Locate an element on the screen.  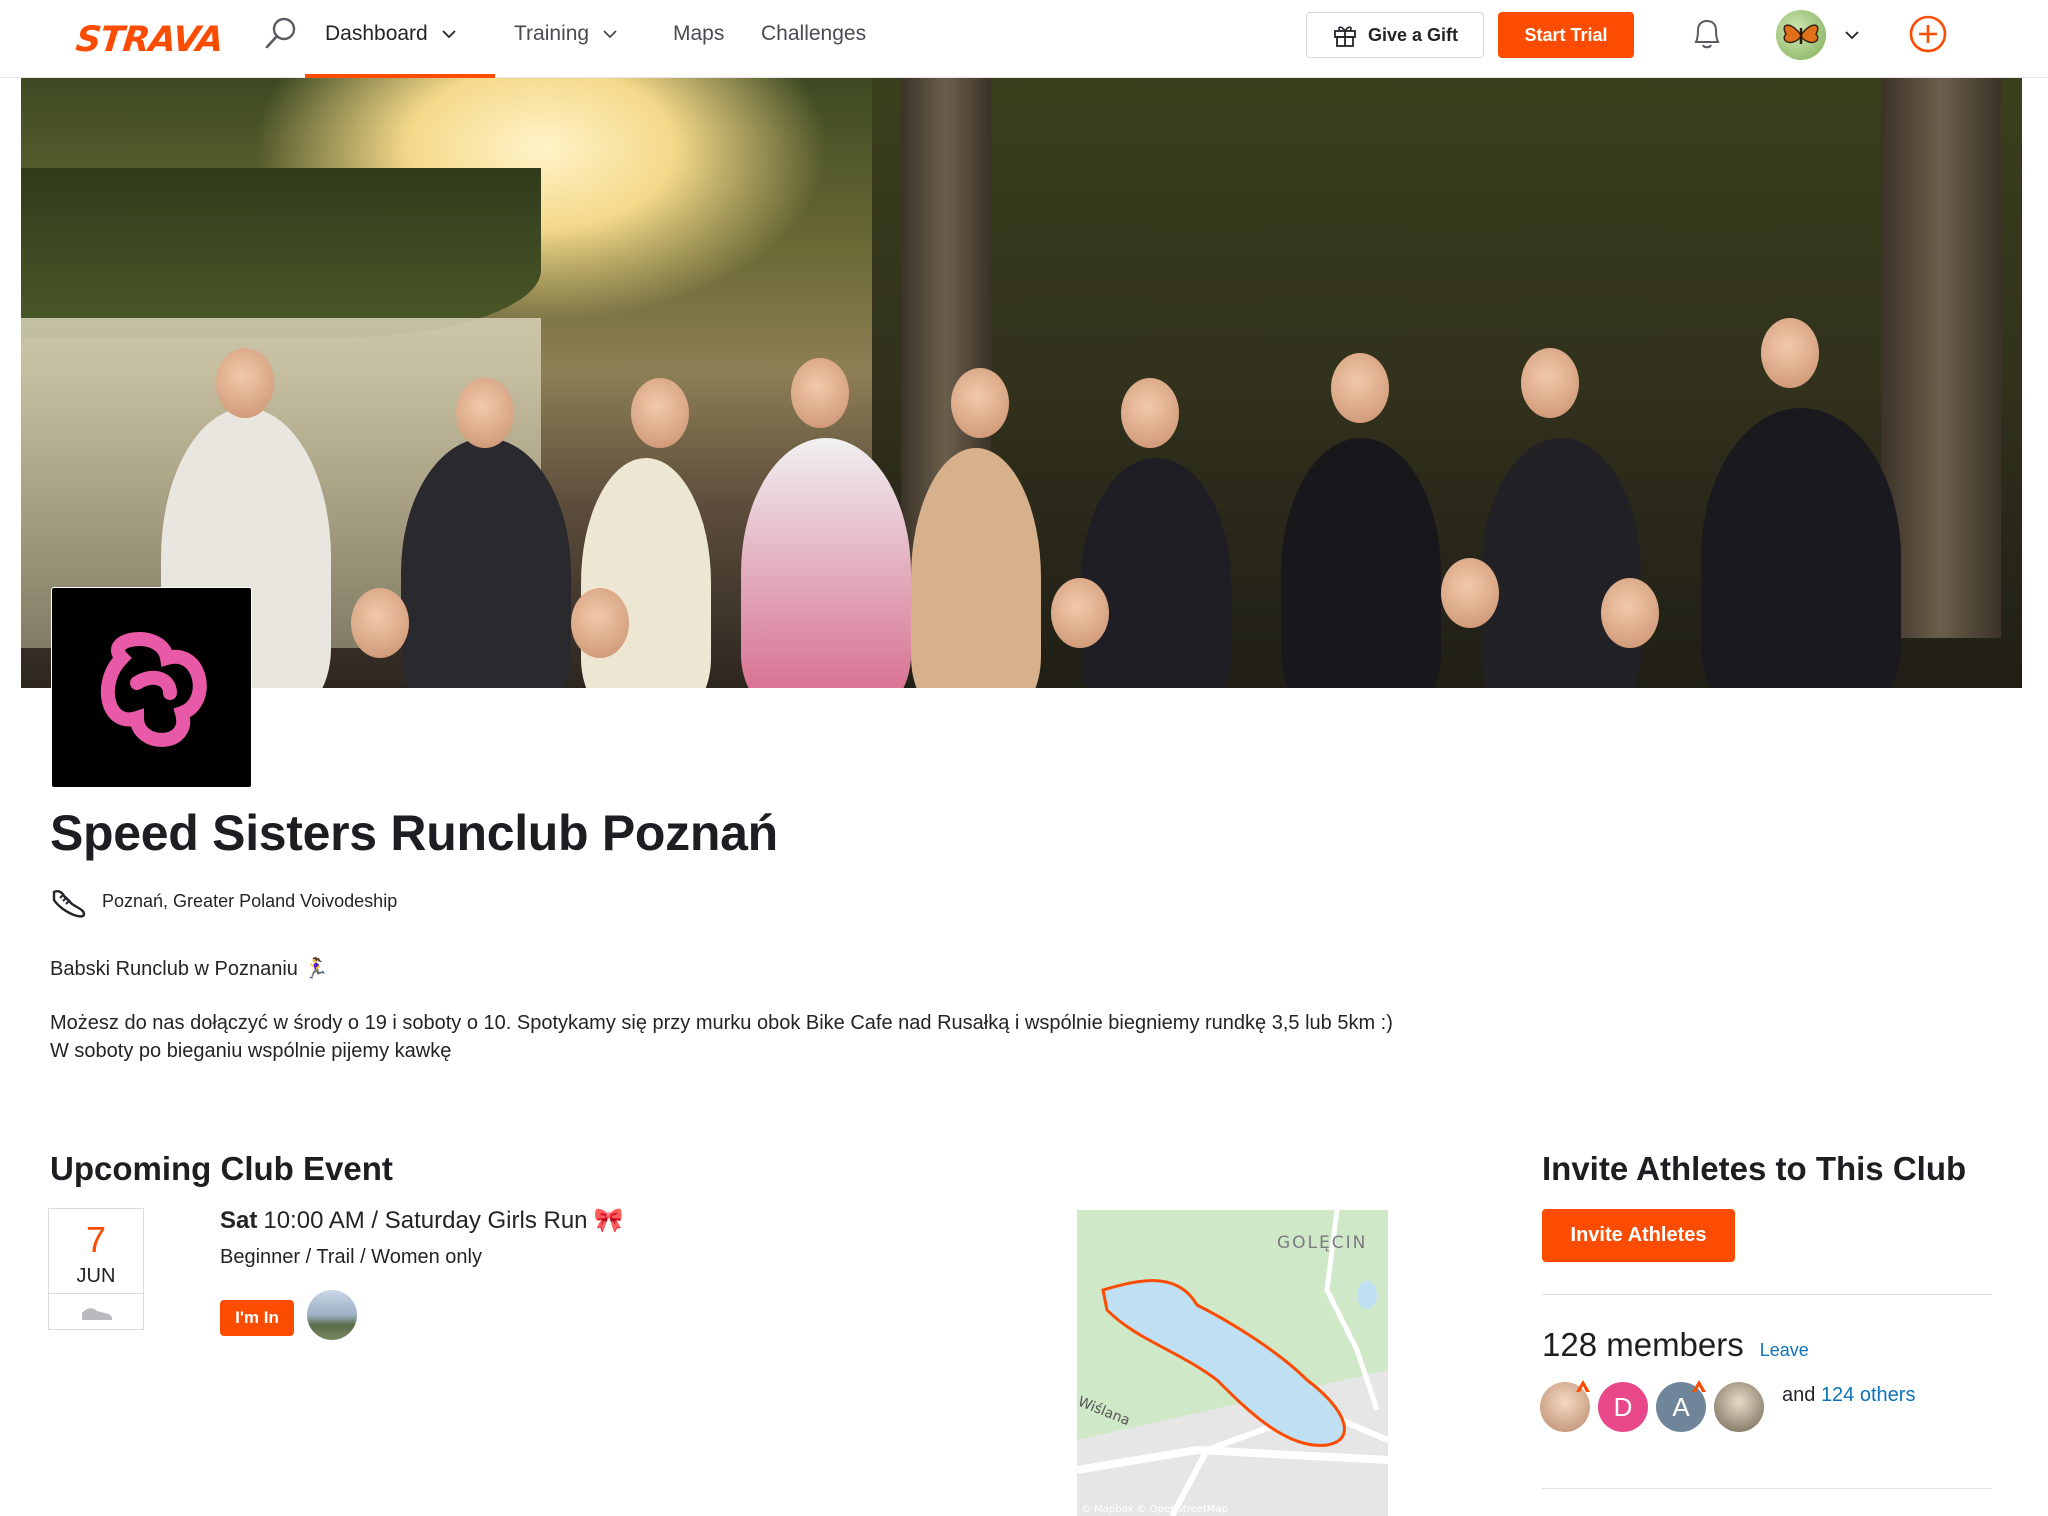
upcoming-event-heading: Upcoming Club Event is located at coordinates (221, 1168).